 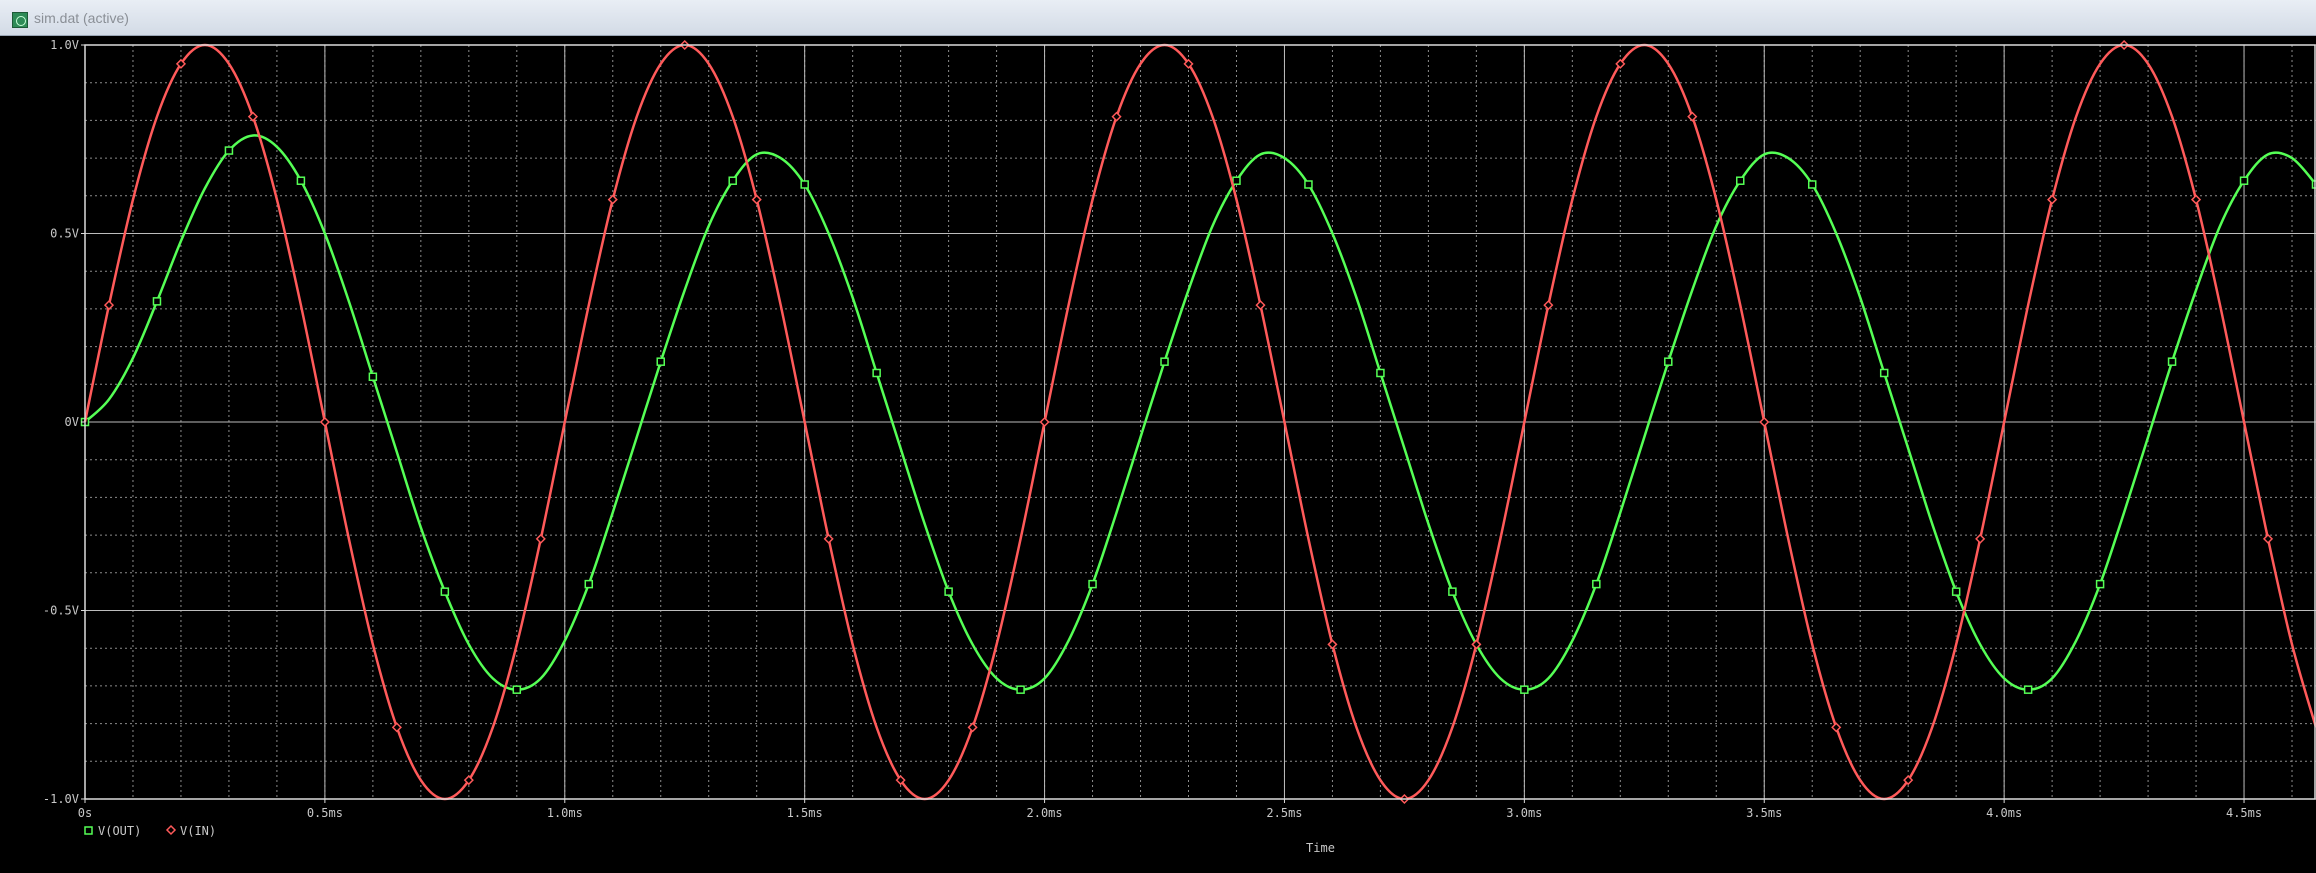 I want to click on x-tick-label: 4.0ms, so click(x=2004, y=813).